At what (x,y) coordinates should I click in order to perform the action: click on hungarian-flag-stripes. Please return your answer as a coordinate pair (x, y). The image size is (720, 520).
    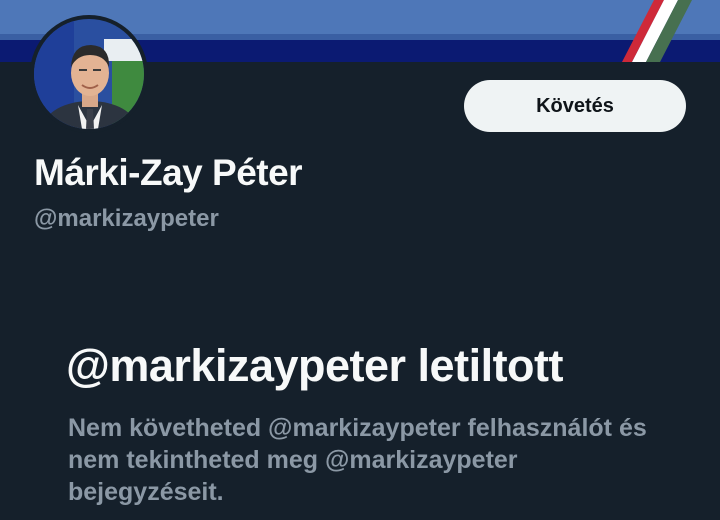
    Looking at the image, I should click on (657, 31).